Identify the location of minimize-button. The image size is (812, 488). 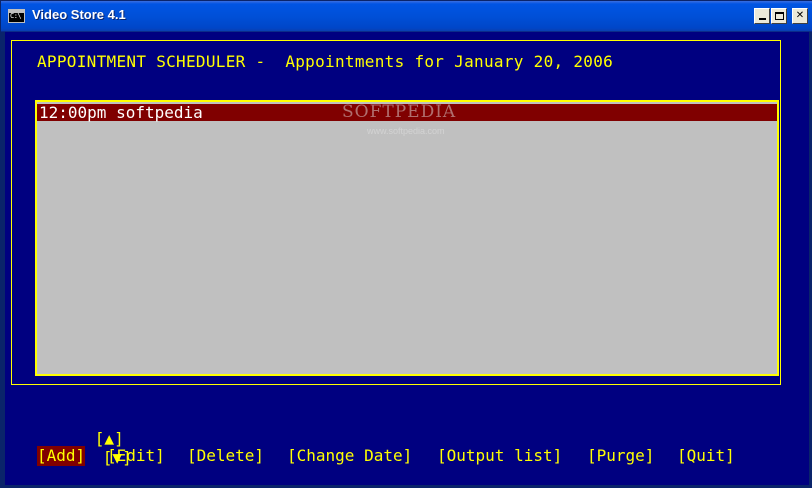
(762, 16).